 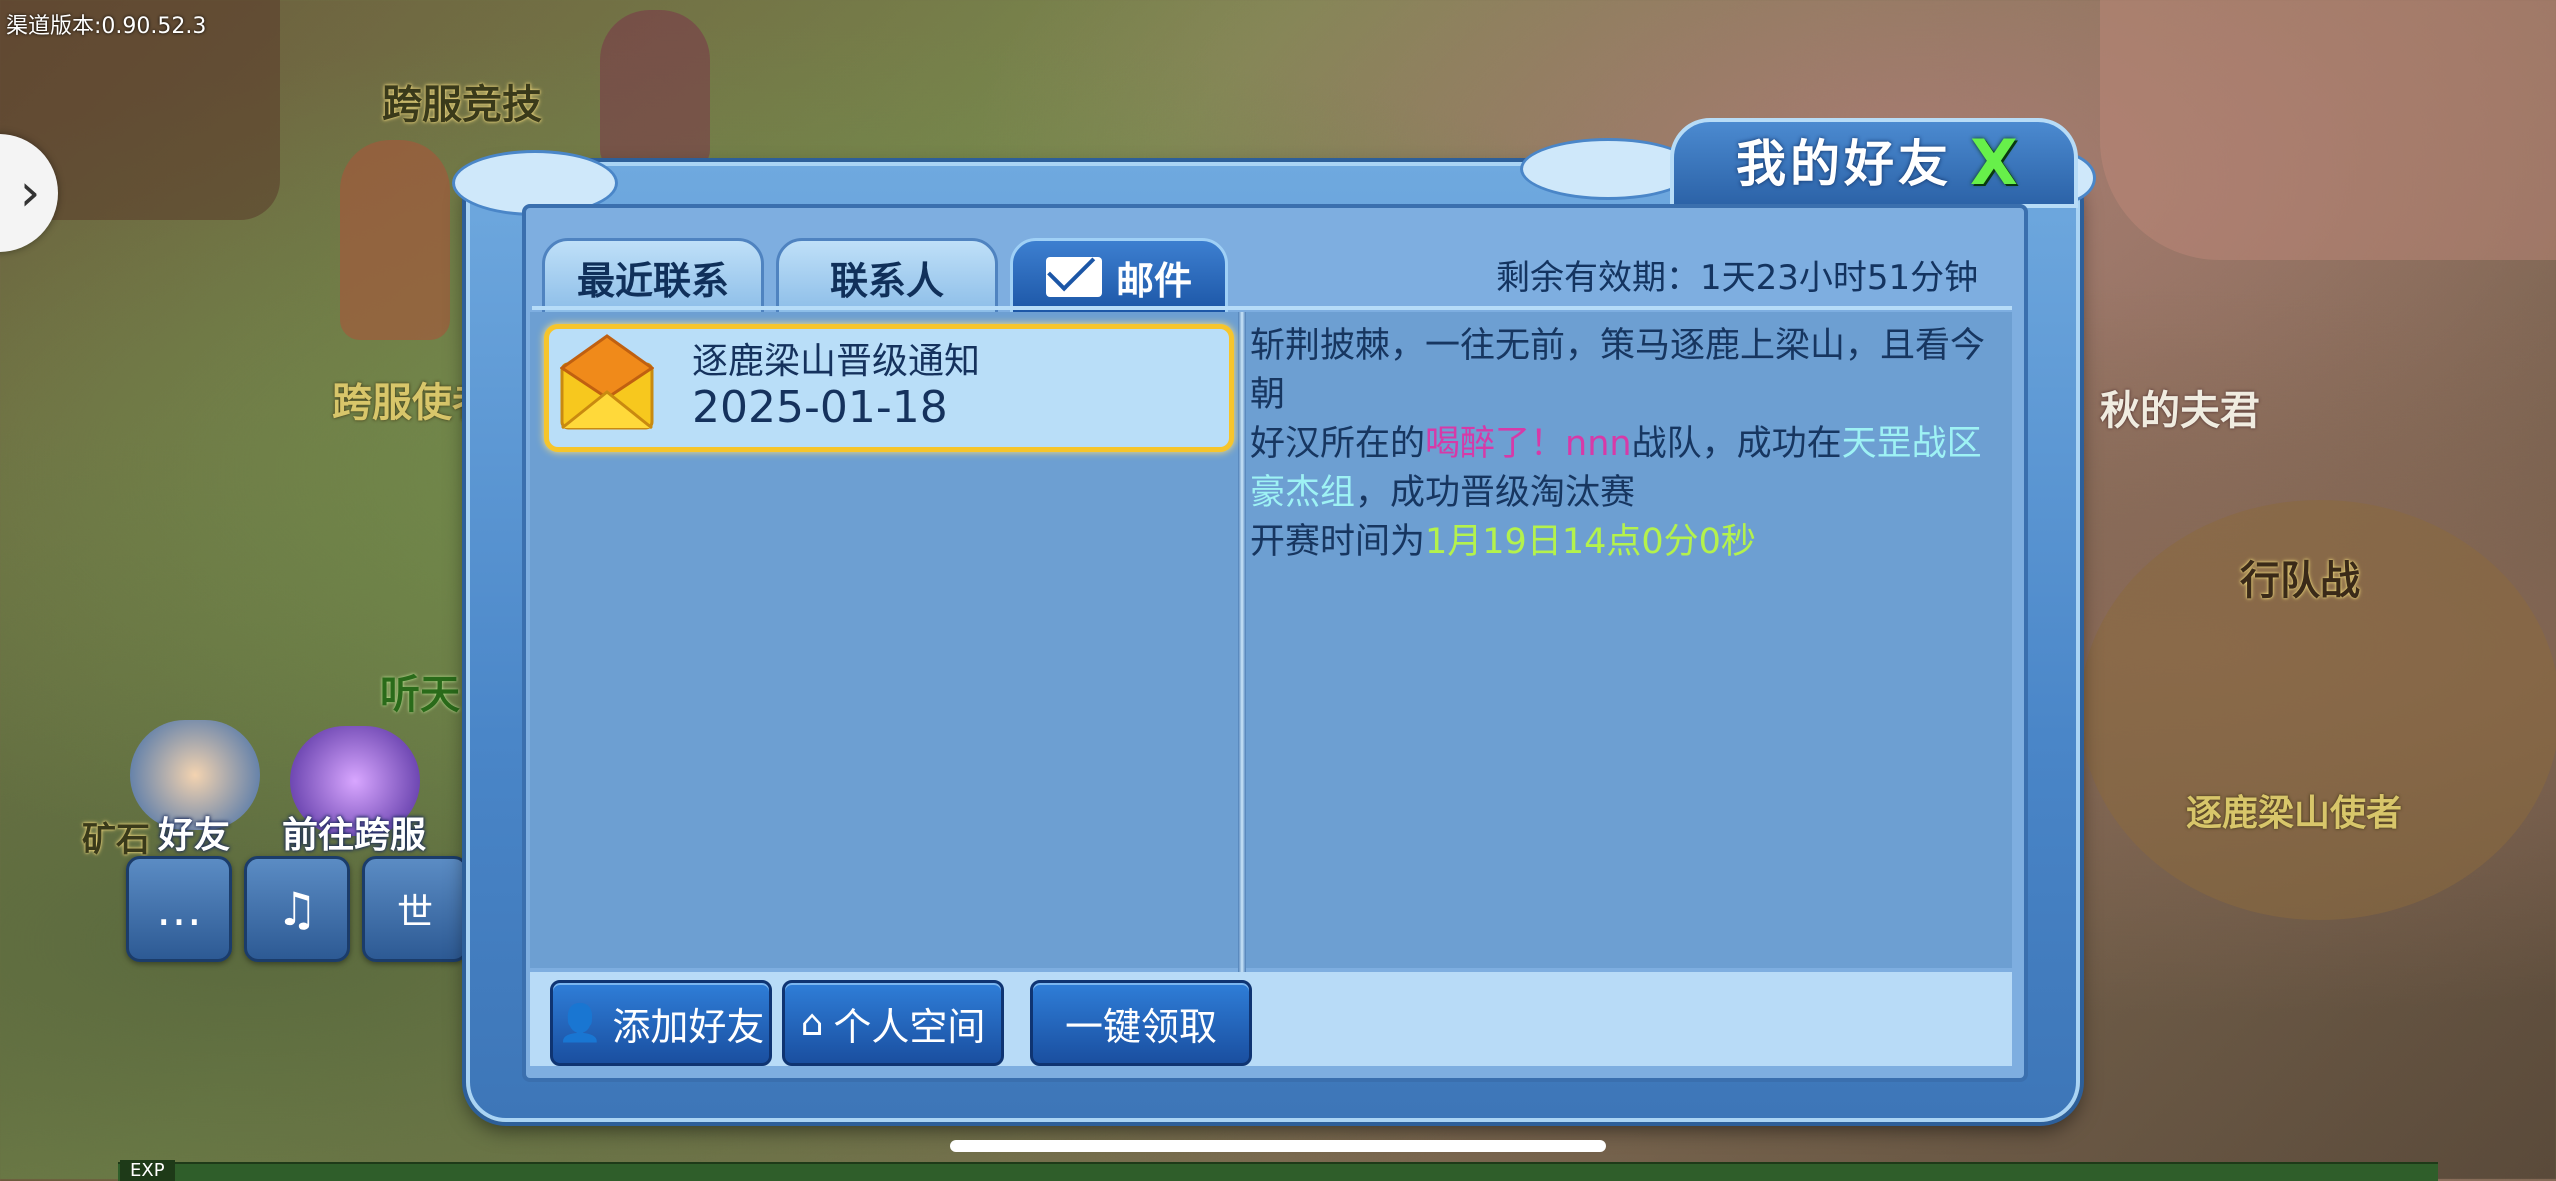 I want to click on map-label-listen: 听天, so click(x=420, y=691).